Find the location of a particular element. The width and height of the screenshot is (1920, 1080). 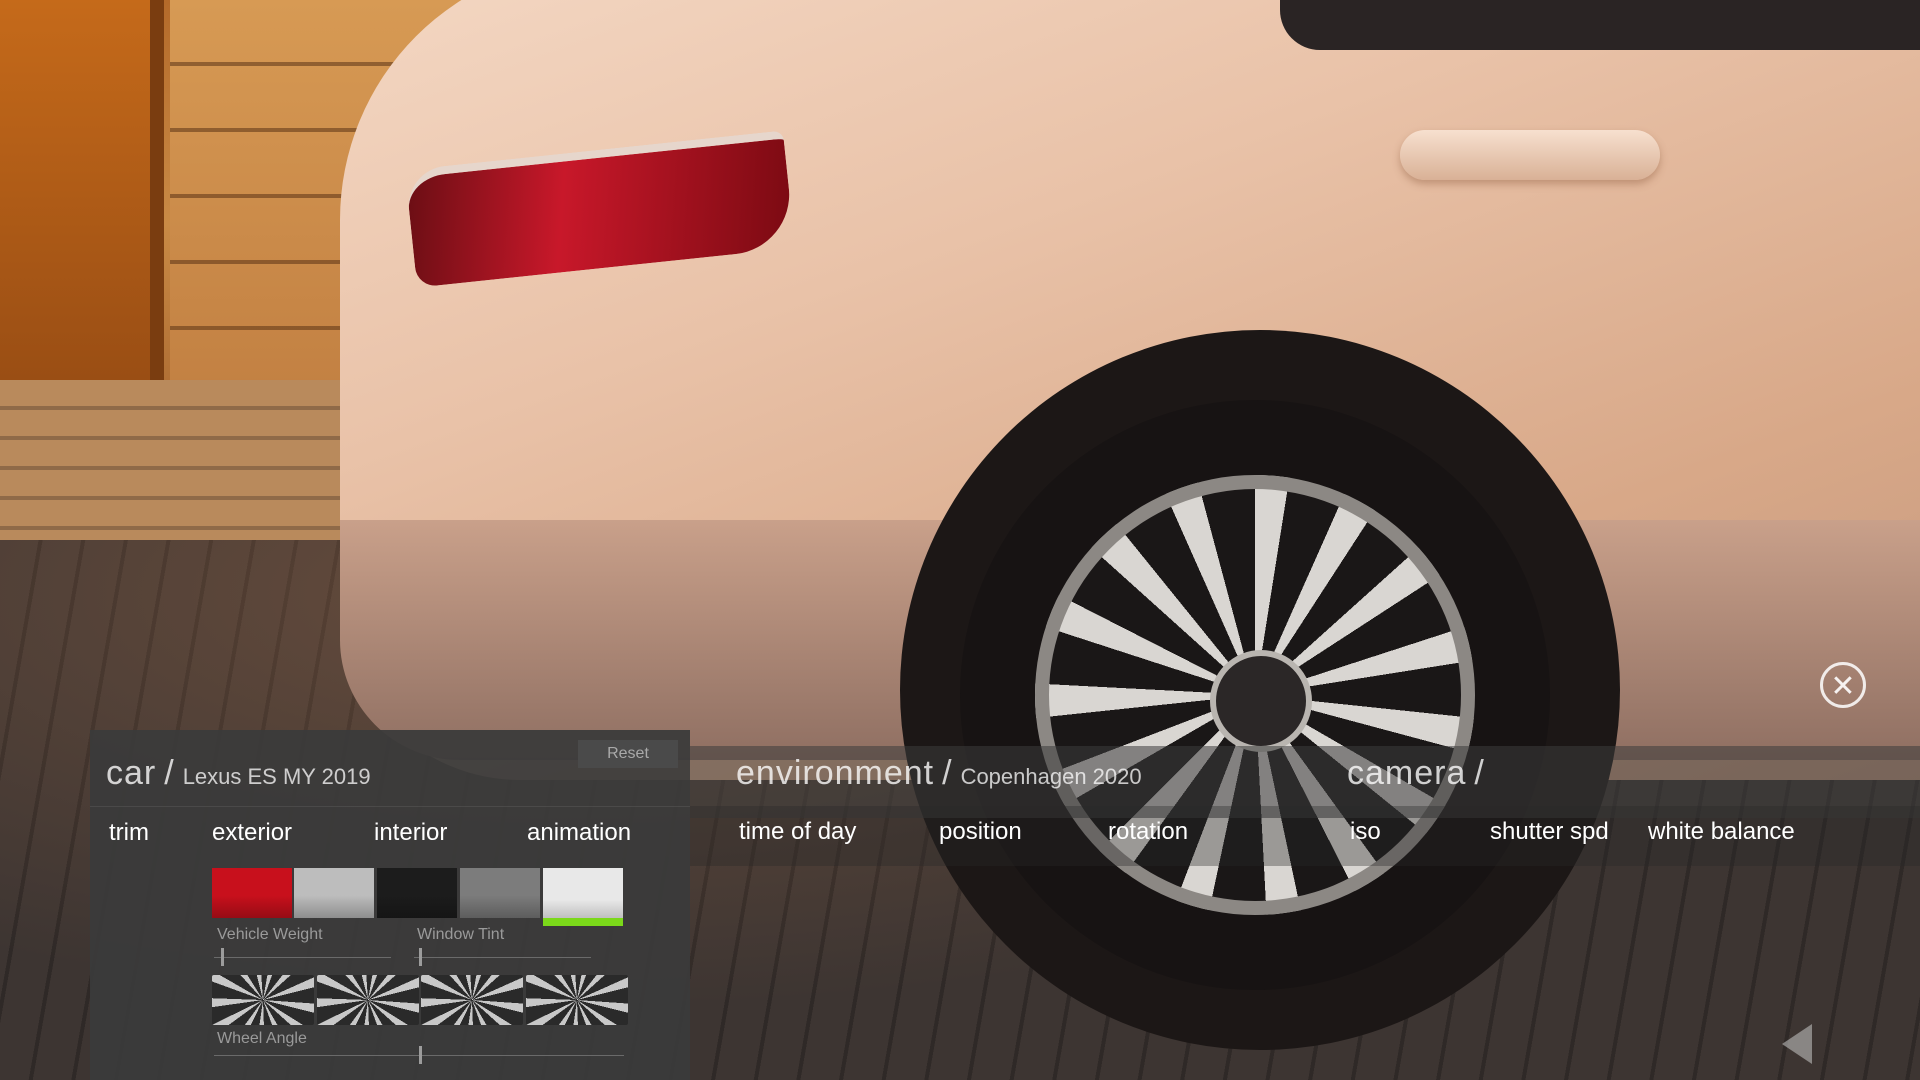

car-window is located at coordinates (1600, 25).